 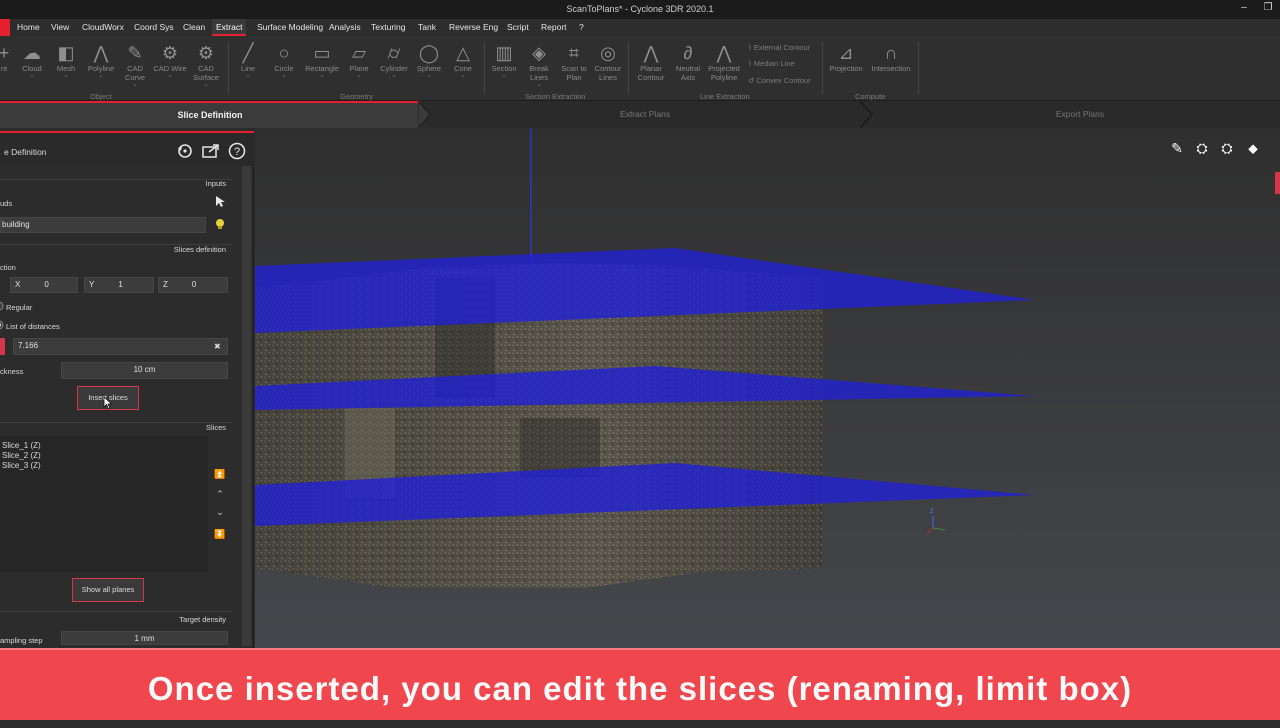 I want to click on export-icon, so click(x=211, y=151).